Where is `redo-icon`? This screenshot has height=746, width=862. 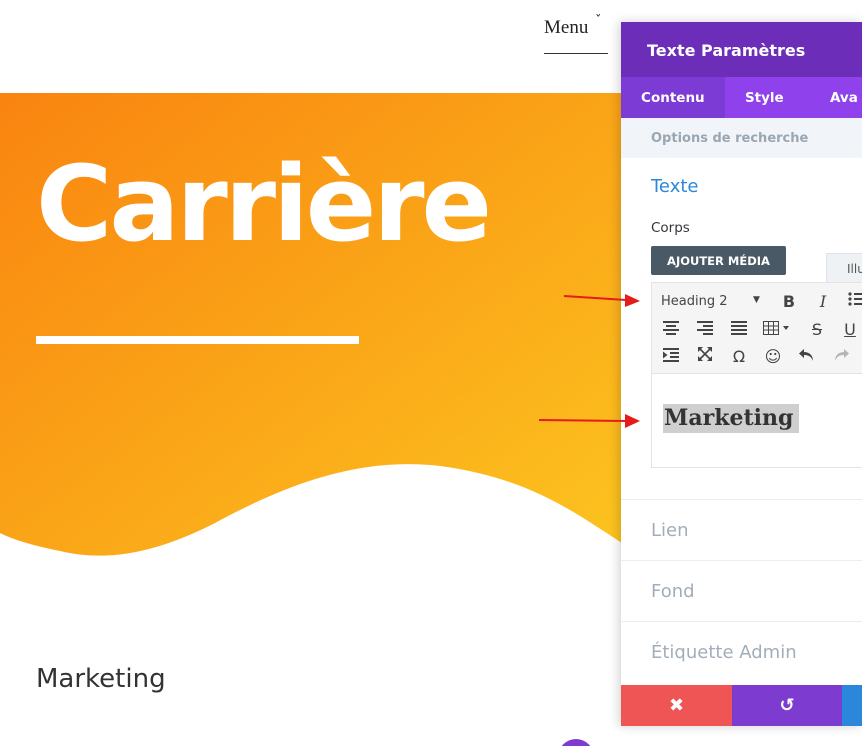
redo-icon is located at coordinates (841, 357).